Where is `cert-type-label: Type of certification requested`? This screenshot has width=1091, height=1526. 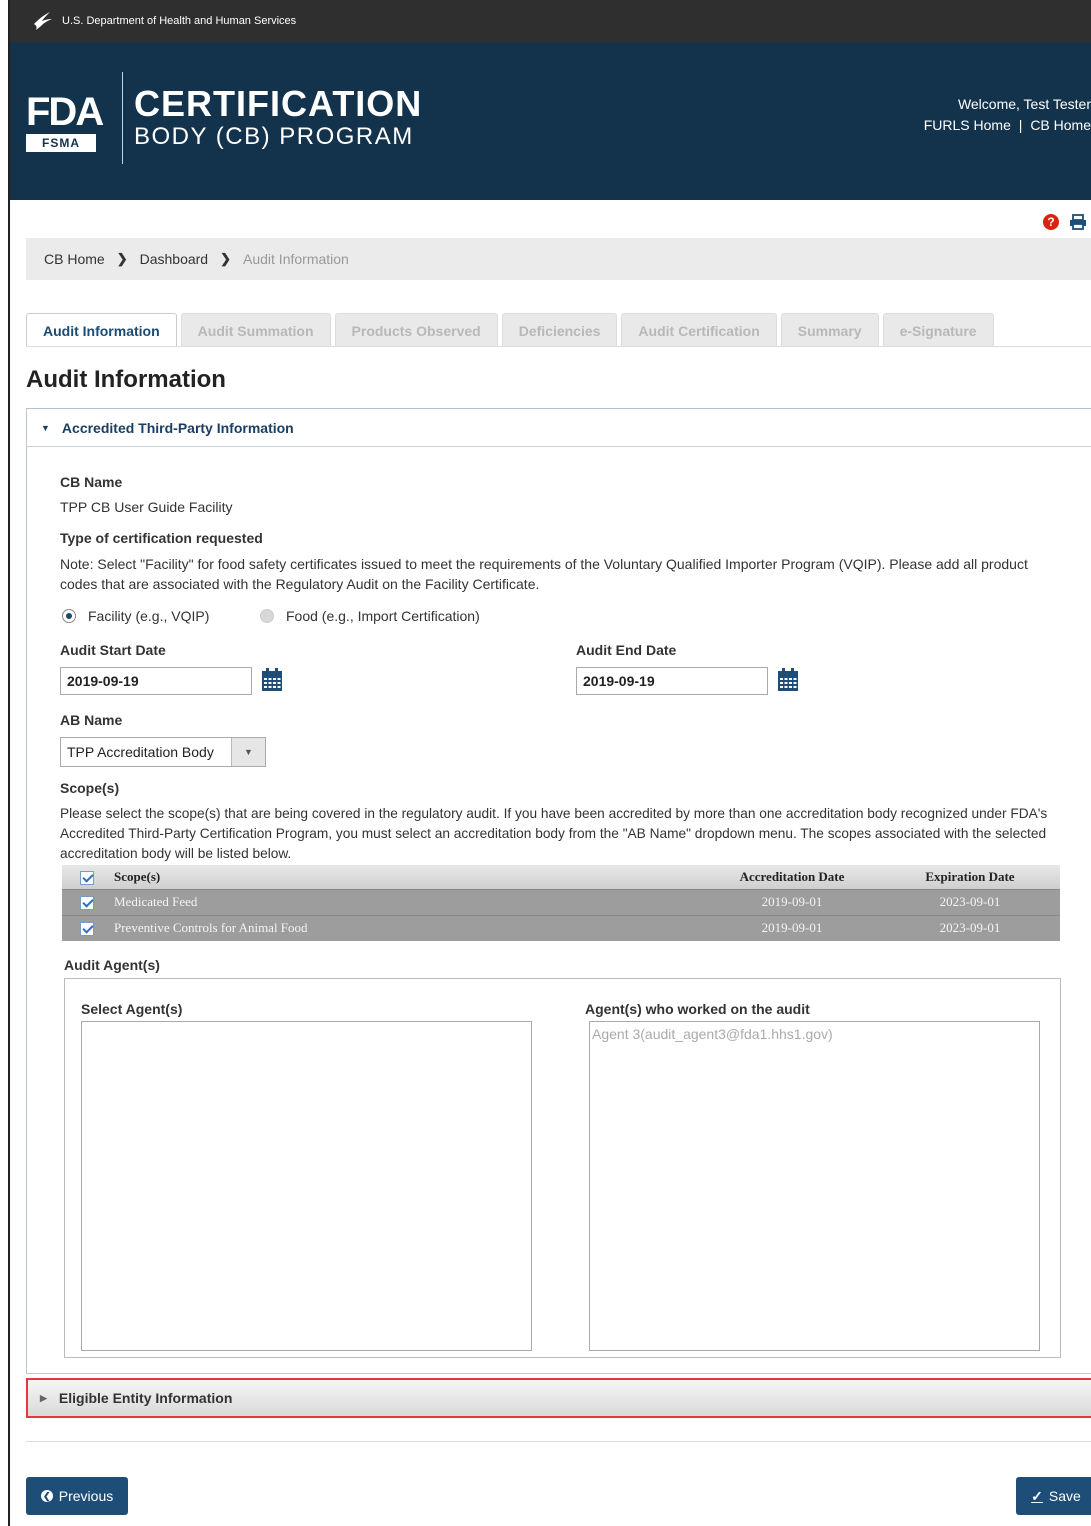
cert-type-label: Type of certification requested is located at coordinates (161, 538).